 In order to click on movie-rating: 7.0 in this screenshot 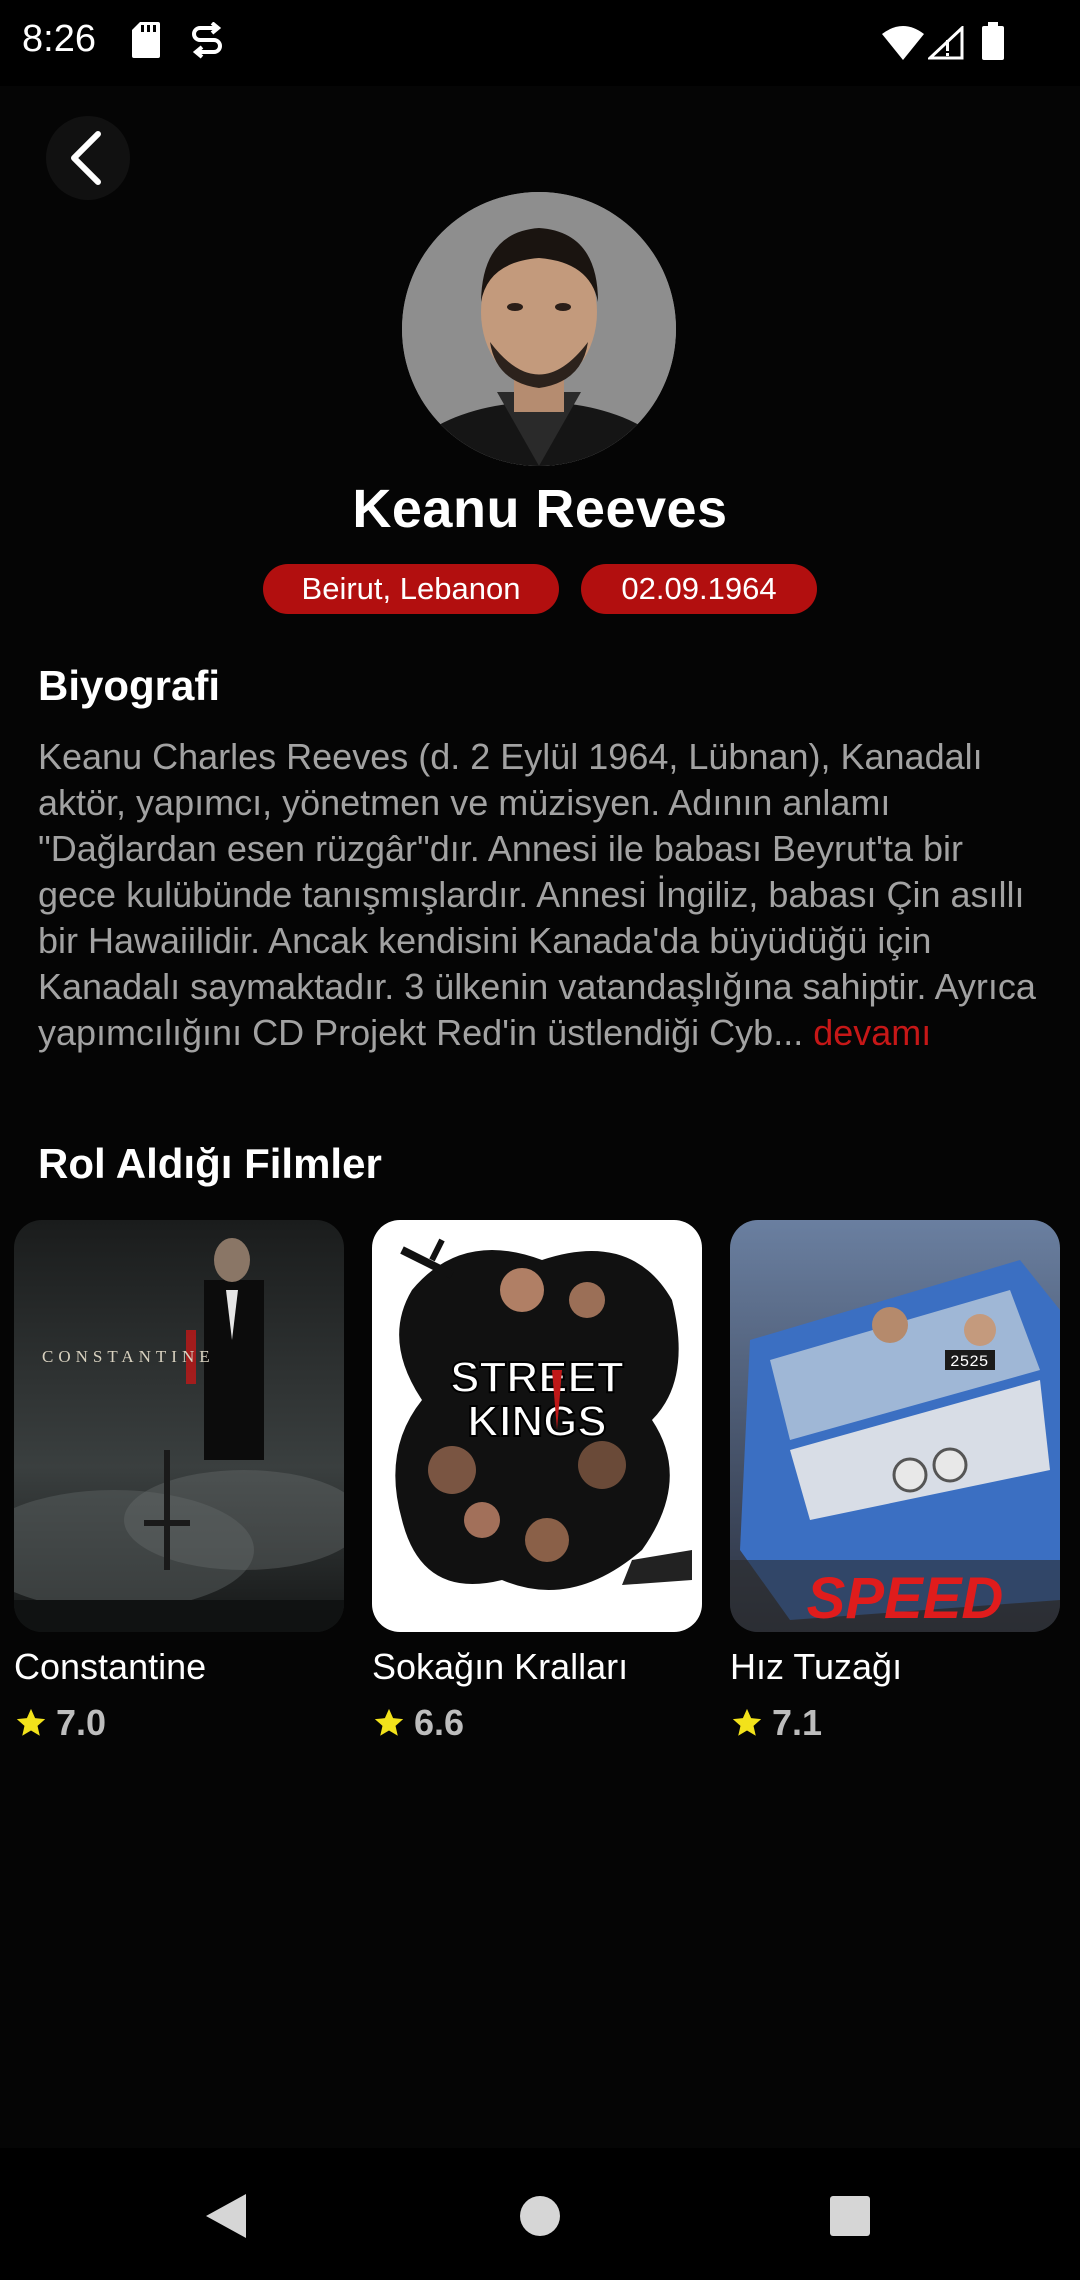, I will do `click(179, 1723)`.